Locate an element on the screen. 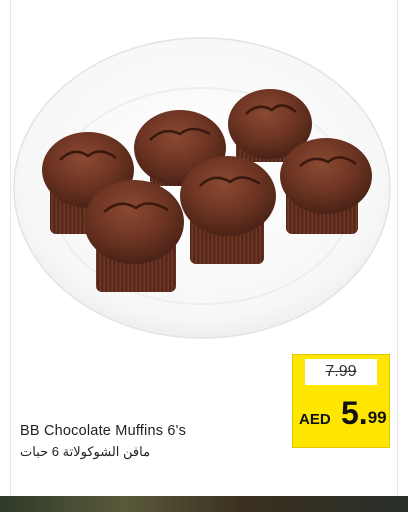 This screenshot has width=408, height=512. old-price-box: 7.99 is located at coordinates (341, 372).